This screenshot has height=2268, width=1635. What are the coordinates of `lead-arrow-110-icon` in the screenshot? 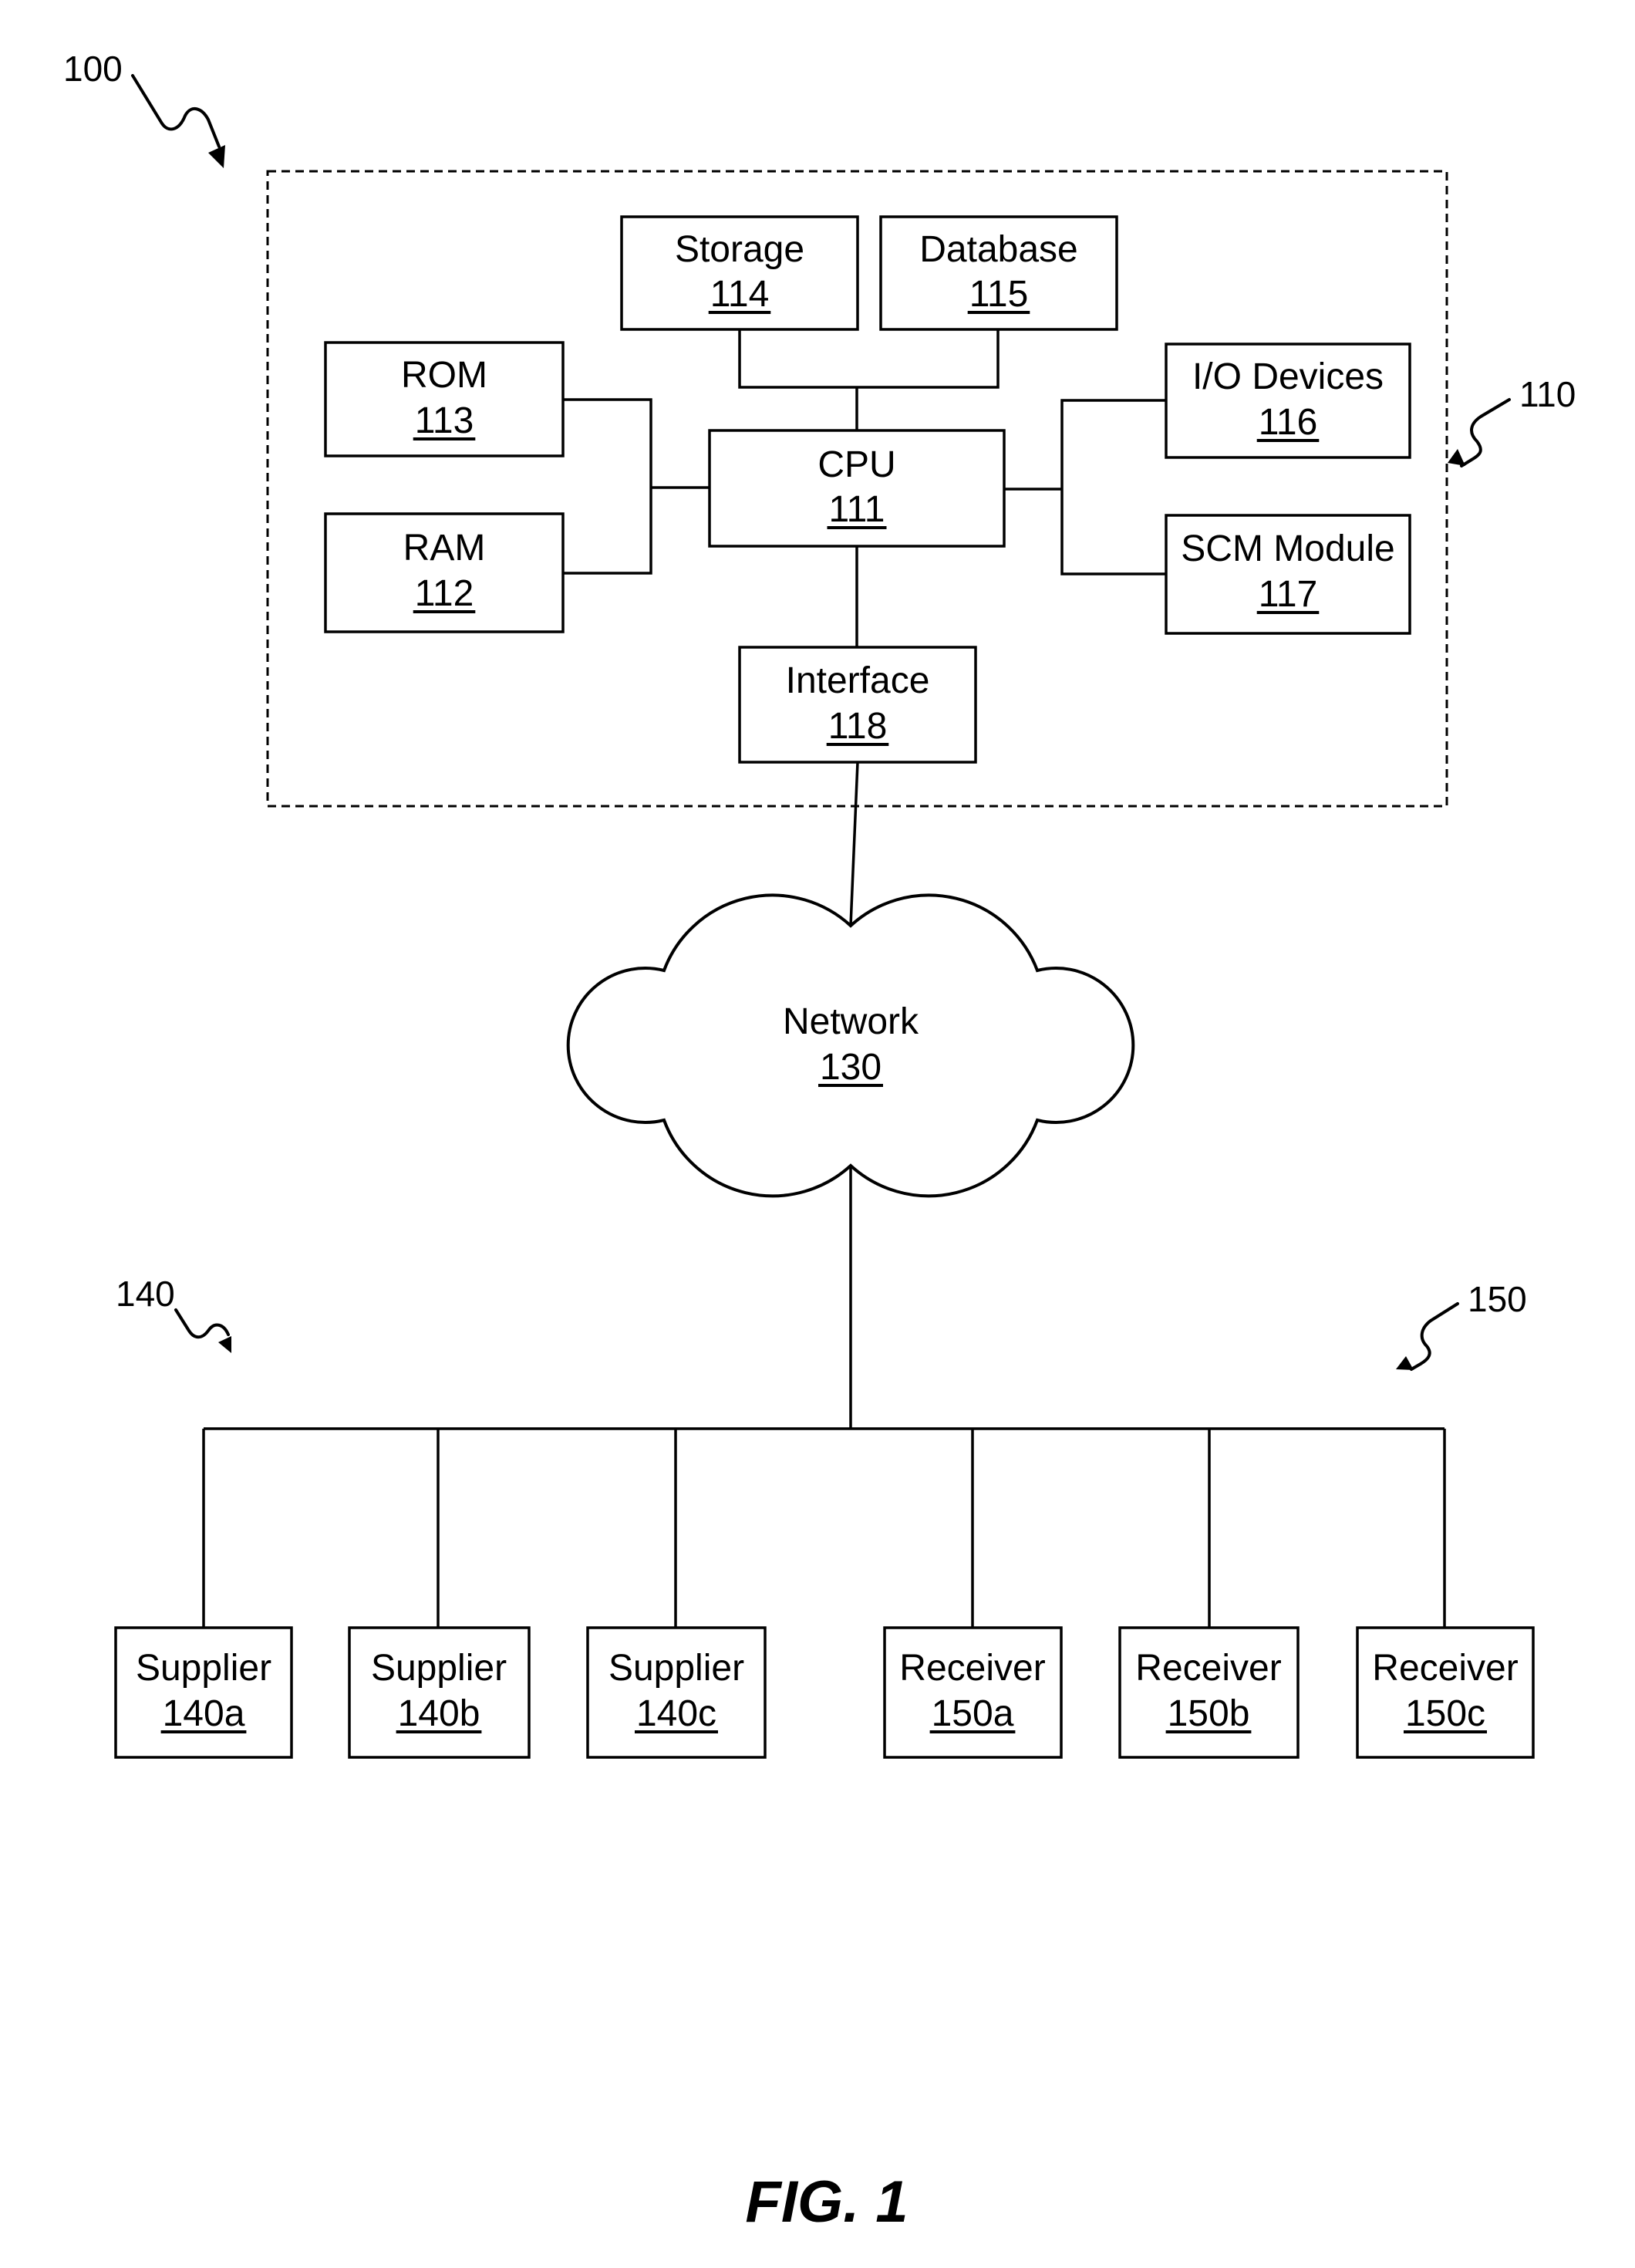 It's located at (1479, 432).